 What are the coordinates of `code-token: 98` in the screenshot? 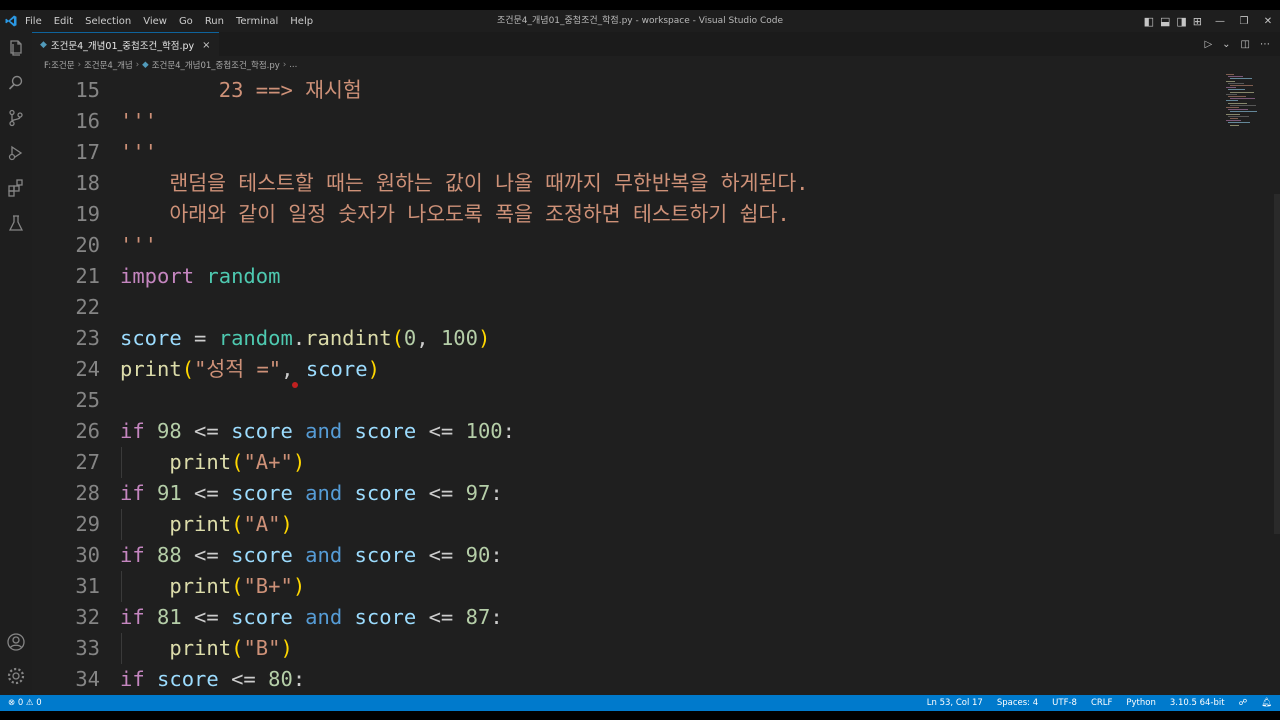 It's located at (169, 431).